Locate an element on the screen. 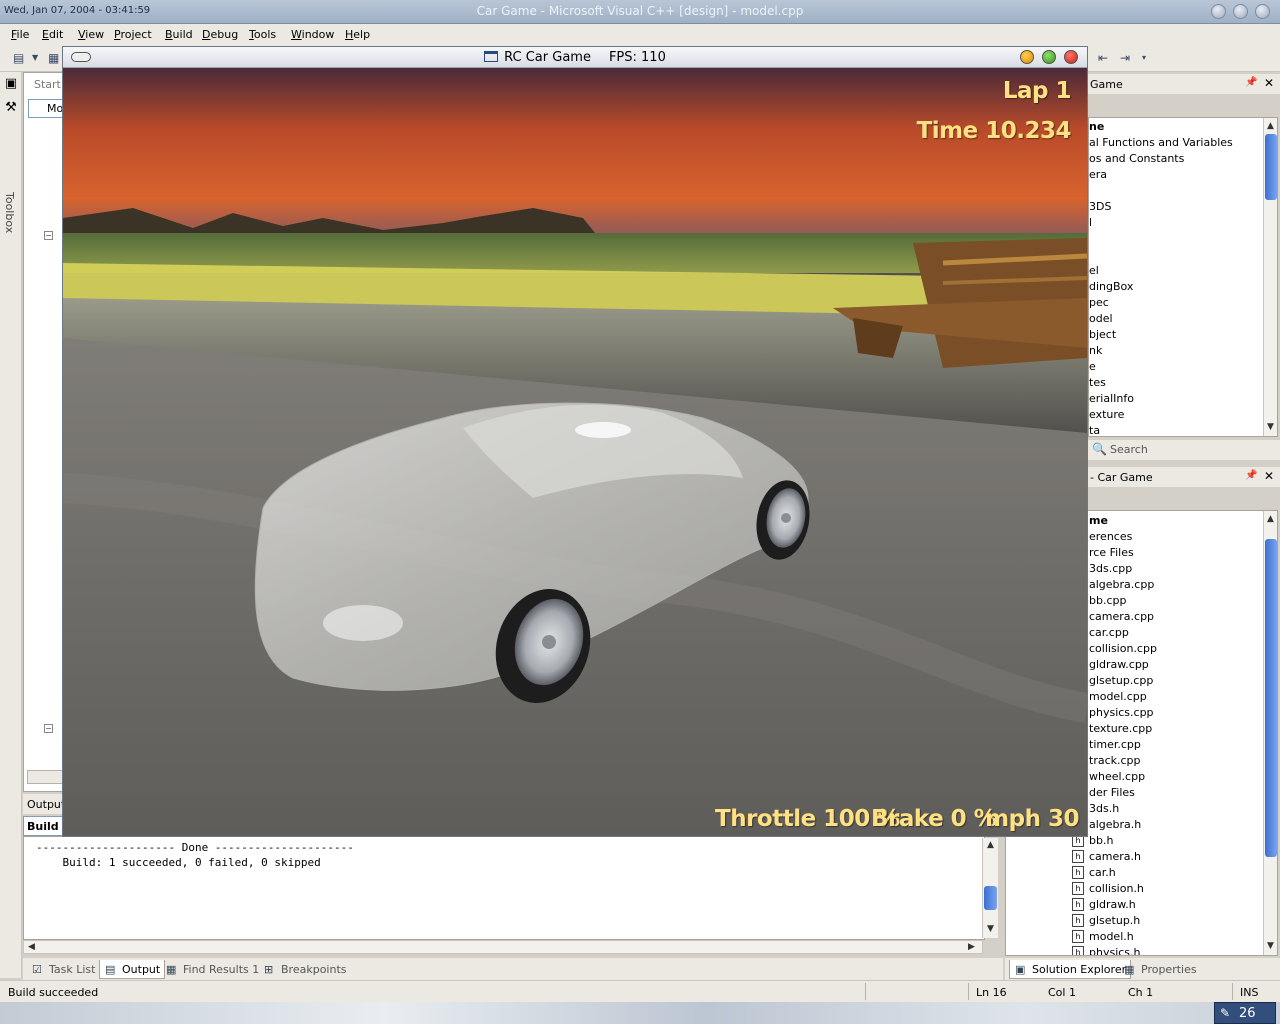  tree-item: os and Constants is located at coordinates (1136, 158).